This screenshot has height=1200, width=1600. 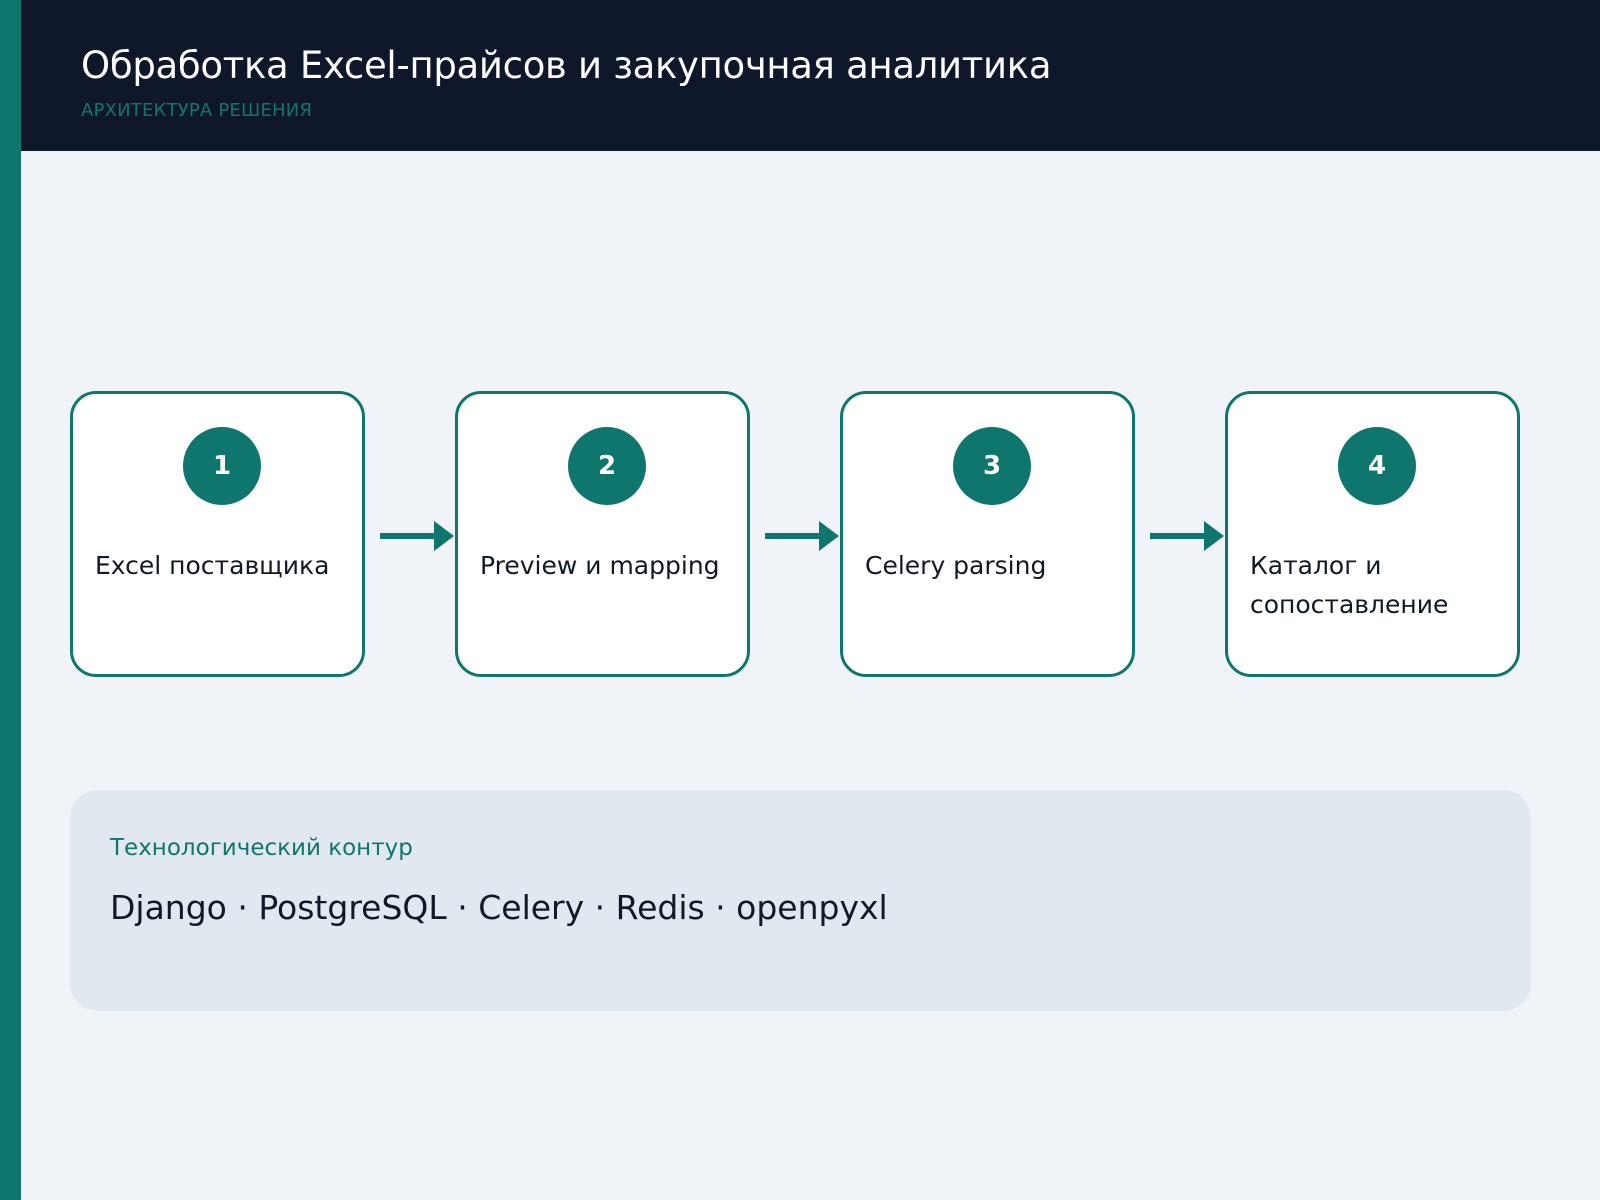 I want to click on step-card-1: 1 Excel поставщика, so click(x=217, y=534).